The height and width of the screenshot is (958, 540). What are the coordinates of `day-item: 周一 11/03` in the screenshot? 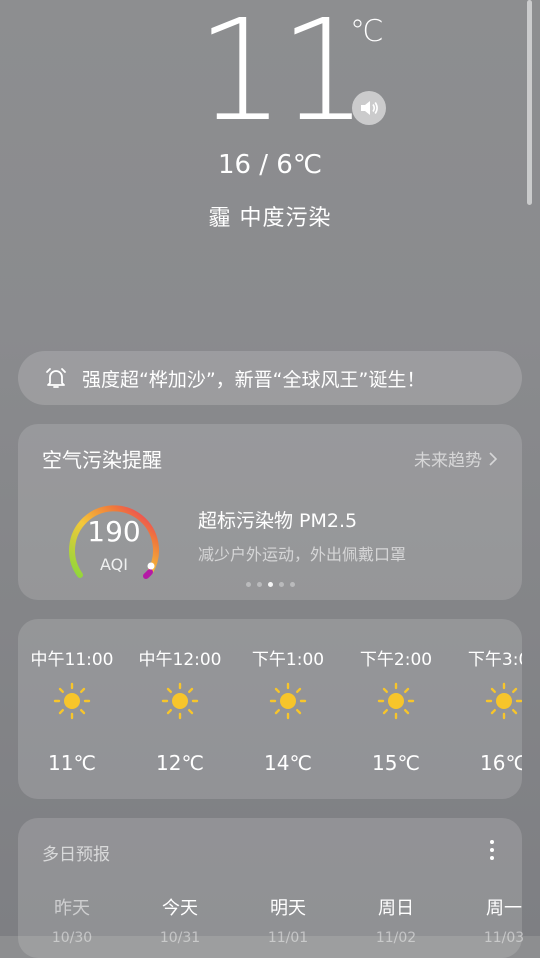 It's located at (495, 920).